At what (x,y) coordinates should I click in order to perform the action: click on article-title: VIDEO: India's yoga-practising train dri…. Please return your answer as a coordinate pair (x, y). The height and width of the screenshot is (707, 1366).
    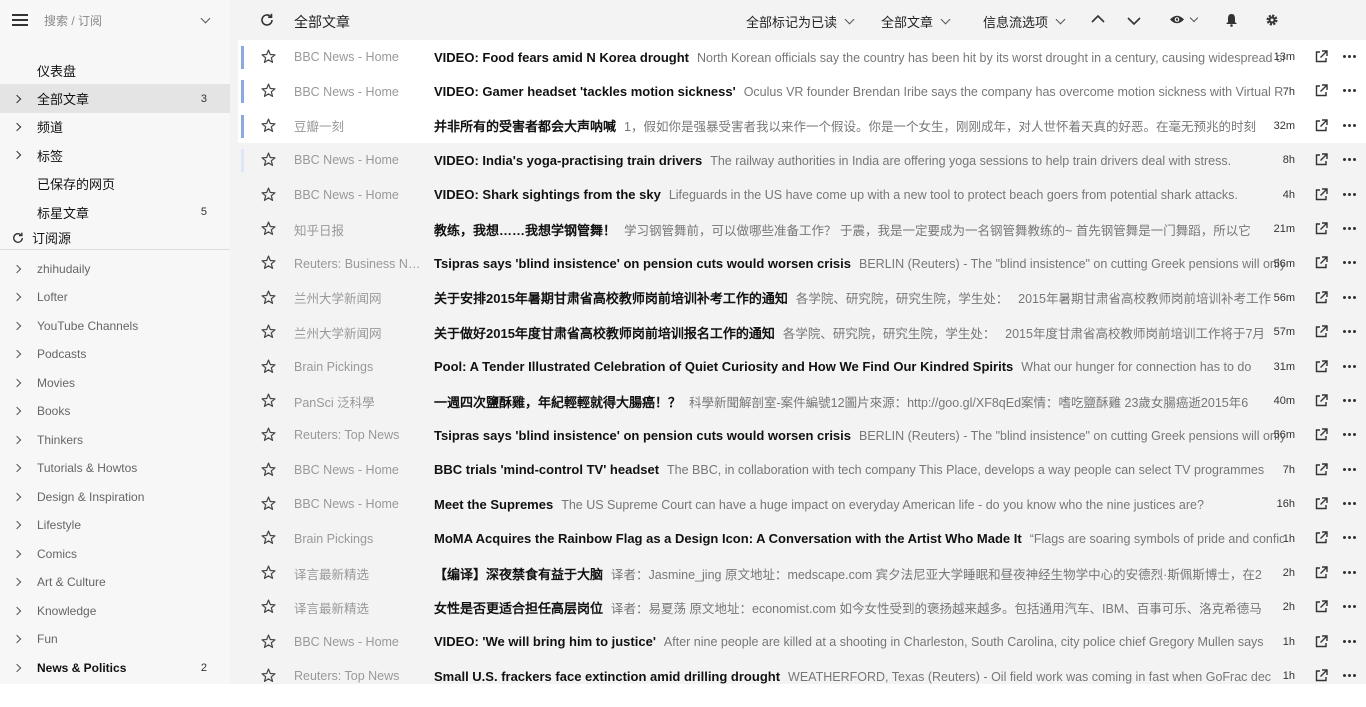
    Looking at the image, I should click on (568, 160).